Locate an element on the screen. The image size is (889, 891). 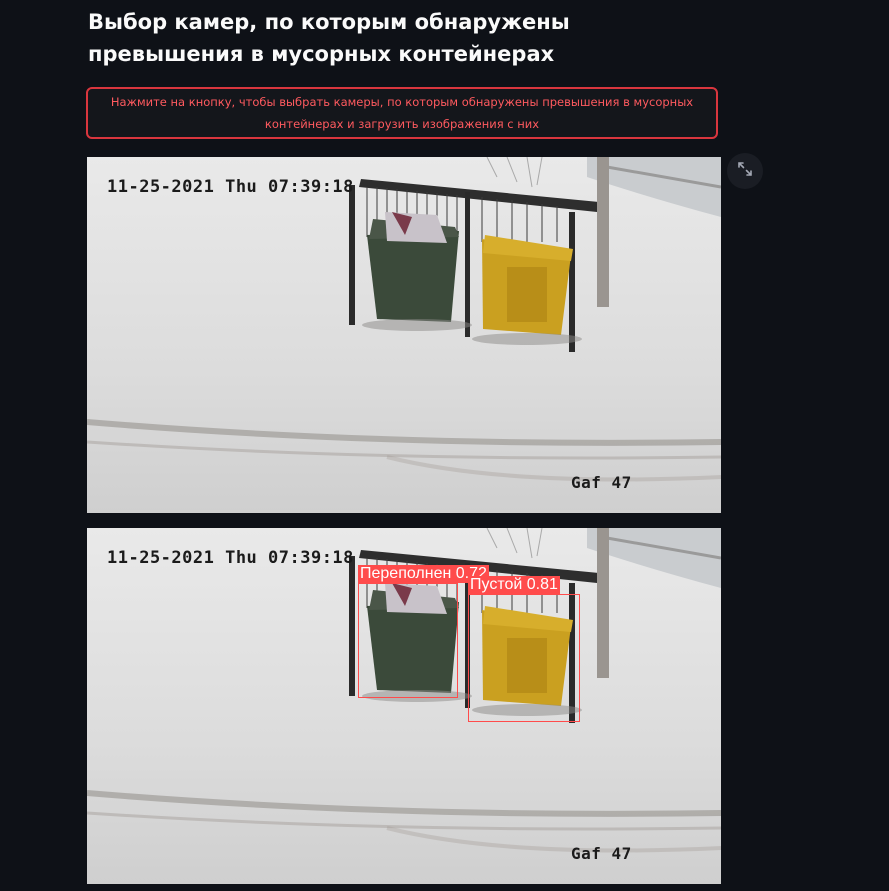
detection-label-empty: Пустой 0.81 is located at coordinates (514, 585).